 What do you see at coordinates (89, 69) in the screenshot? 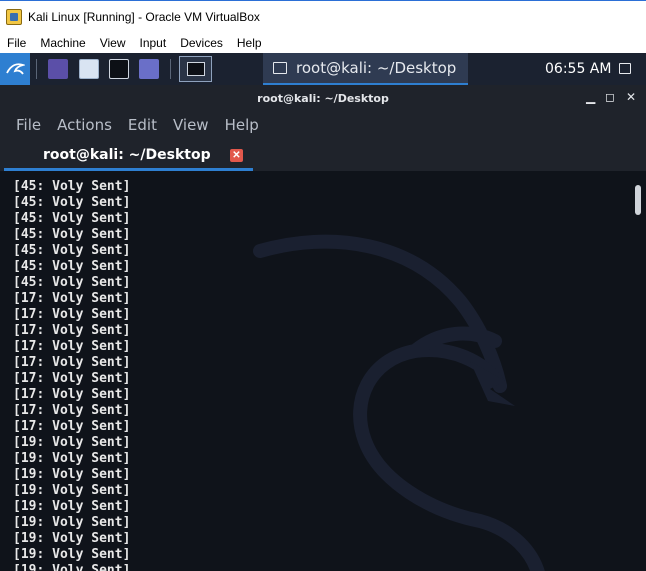
I see `file-manager-icon` at bounding box center [89, 69].